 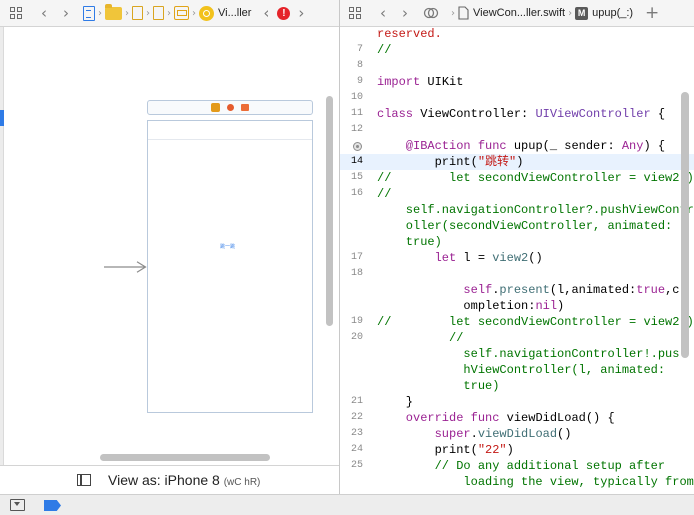 What do you see at coordinates (612, 13) in the screenshot?
I see `breadcrumb-method: upup(_:)` at bounding box center [612, 13].